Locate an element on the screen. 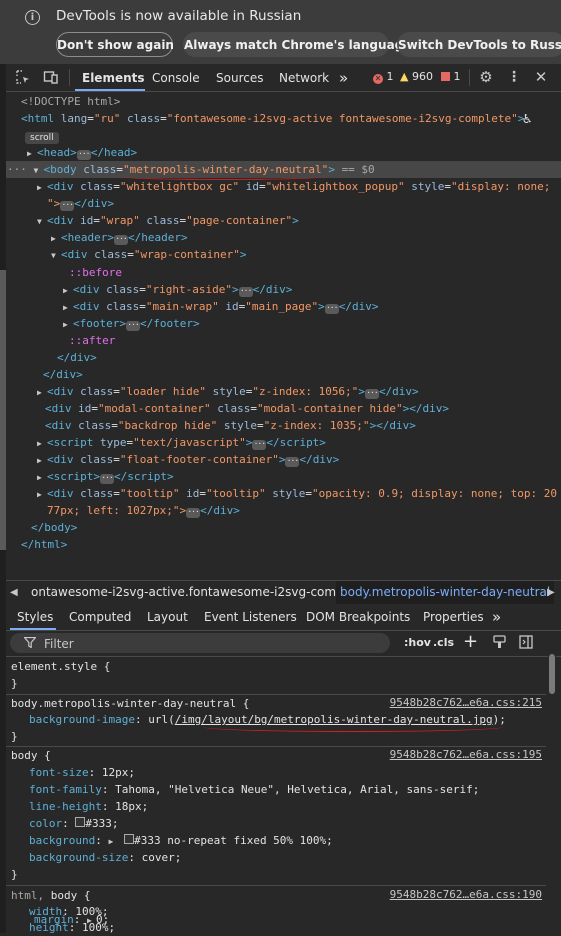 This screenshot has width=561, height=936. wrap-container-close: </div> is located at coordinates (77, 357).